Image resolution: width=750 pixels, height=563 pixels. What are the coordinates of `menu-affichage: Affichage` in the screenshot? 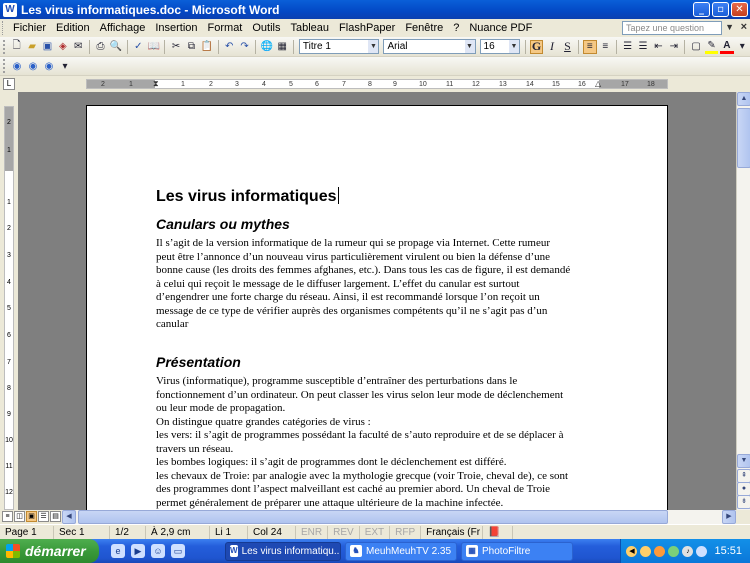 It's located at (123, 28).